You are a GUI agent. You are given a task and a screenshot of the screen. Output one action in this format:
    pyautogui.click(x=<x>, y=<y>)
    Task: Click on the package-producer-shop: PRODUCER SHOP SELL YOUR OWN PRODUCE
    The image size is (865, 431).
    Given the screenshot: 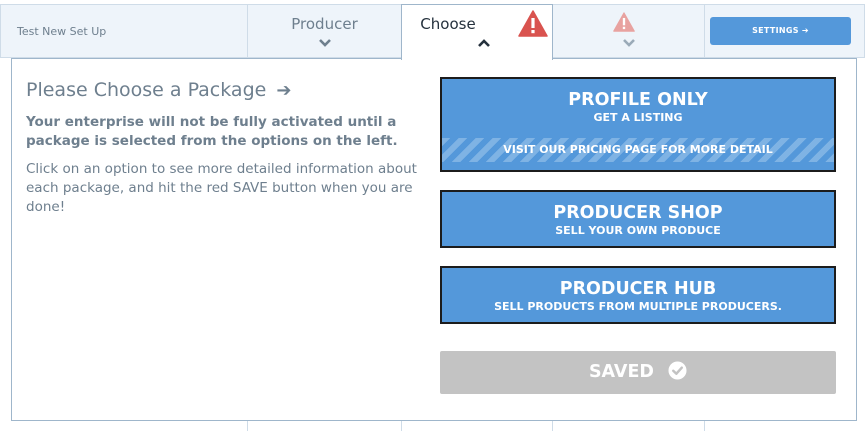 What is the action you would take?
    pyautogui.click(x=638, y=219)
    